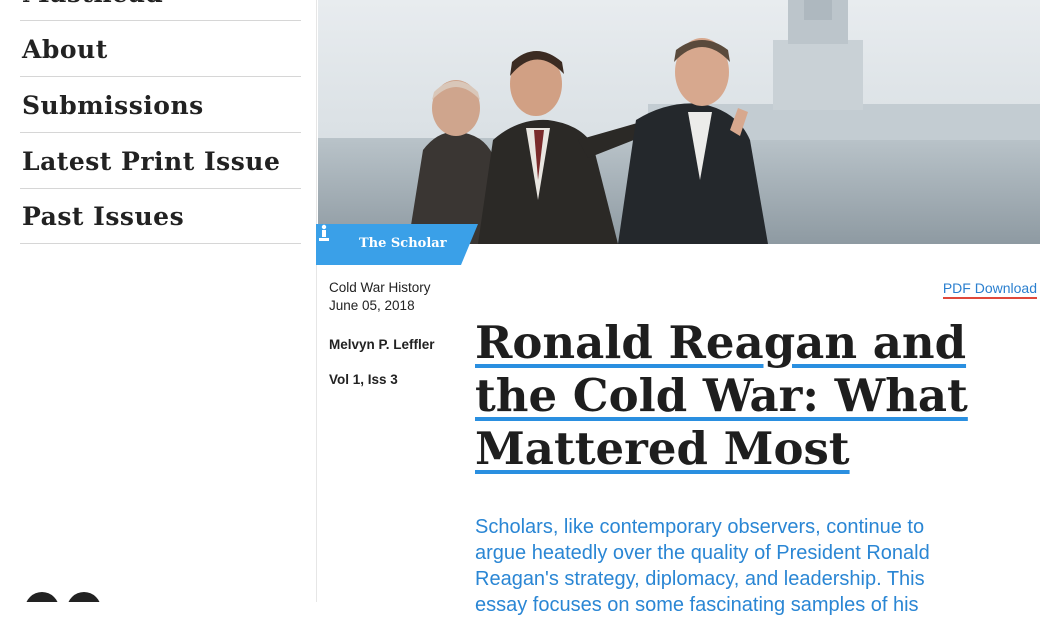 The image size is (1040, 618). I want to click on article-author: Melvyn P. Leffler, so click(382, 344).